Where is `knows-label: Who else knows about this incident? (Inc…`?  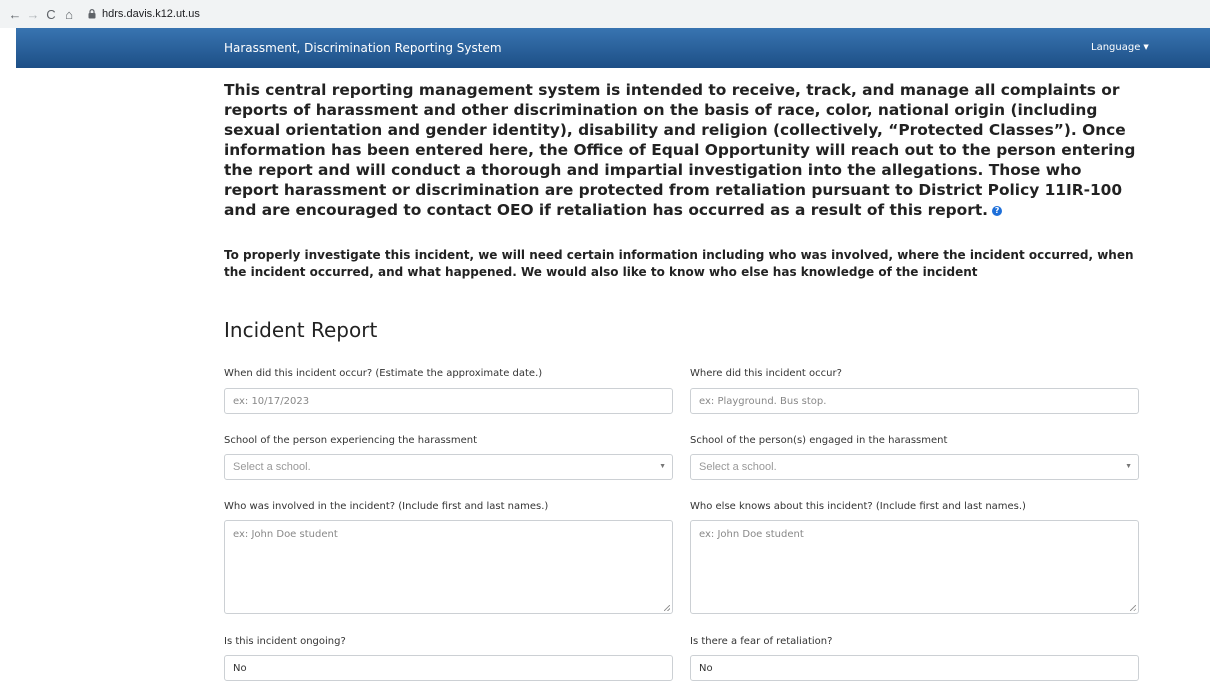
knows-label: Who else knows about this incident? (Inc… is located at coordinates (858, 506).